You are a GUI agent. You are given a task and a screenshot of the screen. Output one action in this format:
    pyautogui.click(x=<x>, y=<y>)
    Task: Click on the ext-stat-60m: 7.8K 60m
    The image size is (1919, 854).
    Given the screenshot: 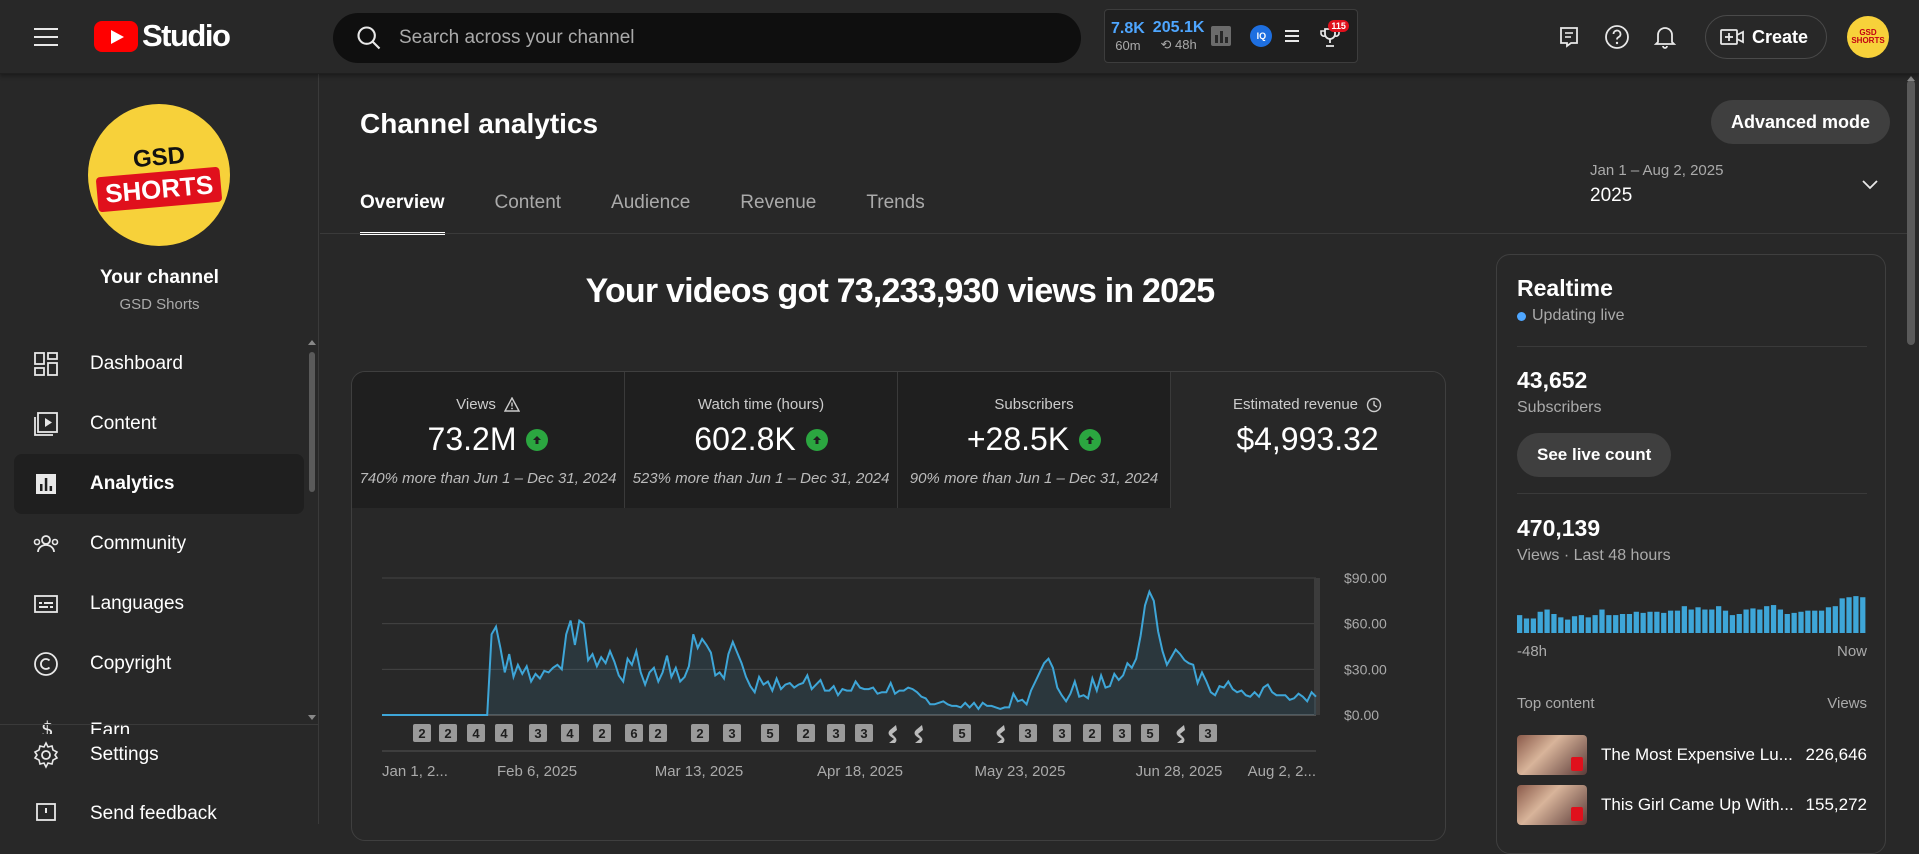 What is the action you would take?
    pyautogui.click(x=1128, y=36)
    